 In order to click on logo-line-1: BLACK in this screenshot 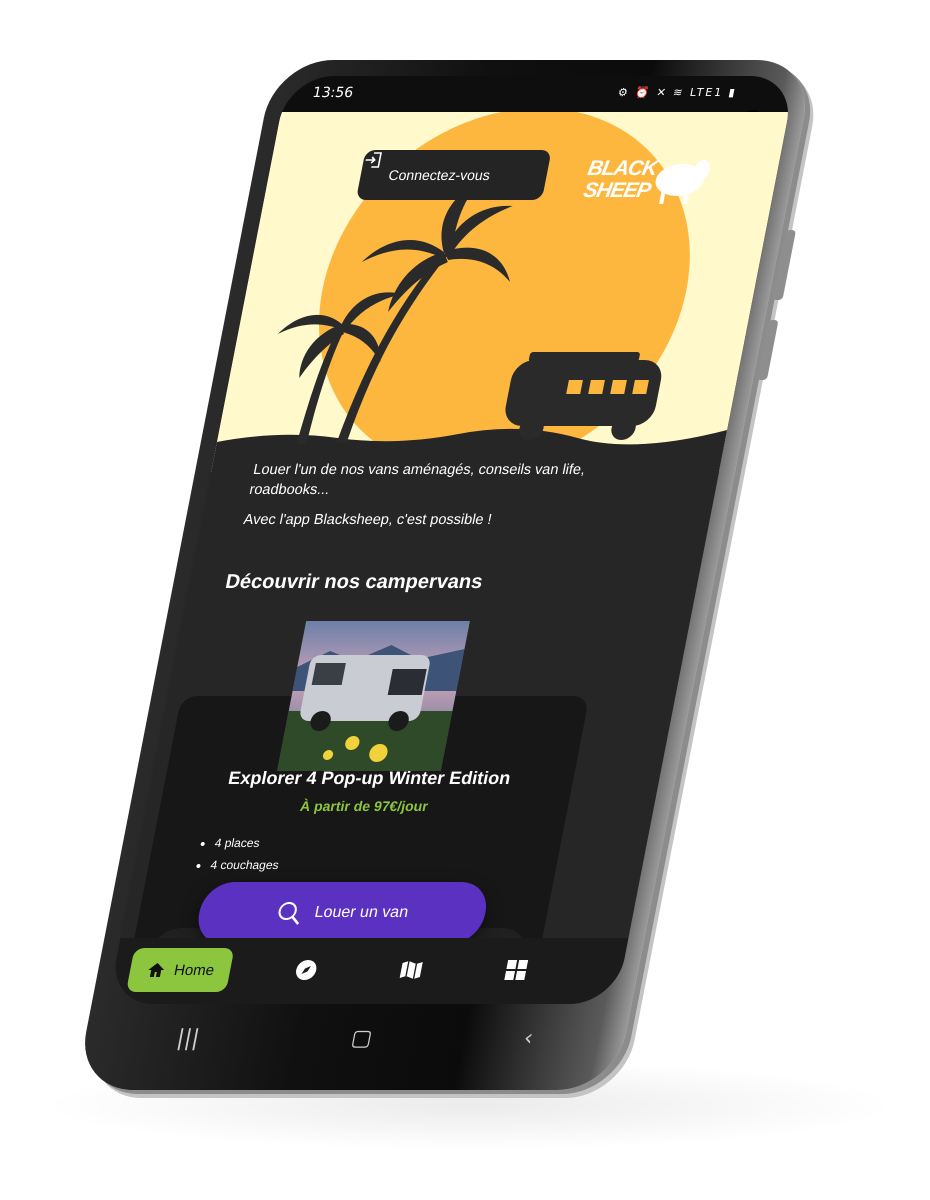, I will do `click(622, 168)`.